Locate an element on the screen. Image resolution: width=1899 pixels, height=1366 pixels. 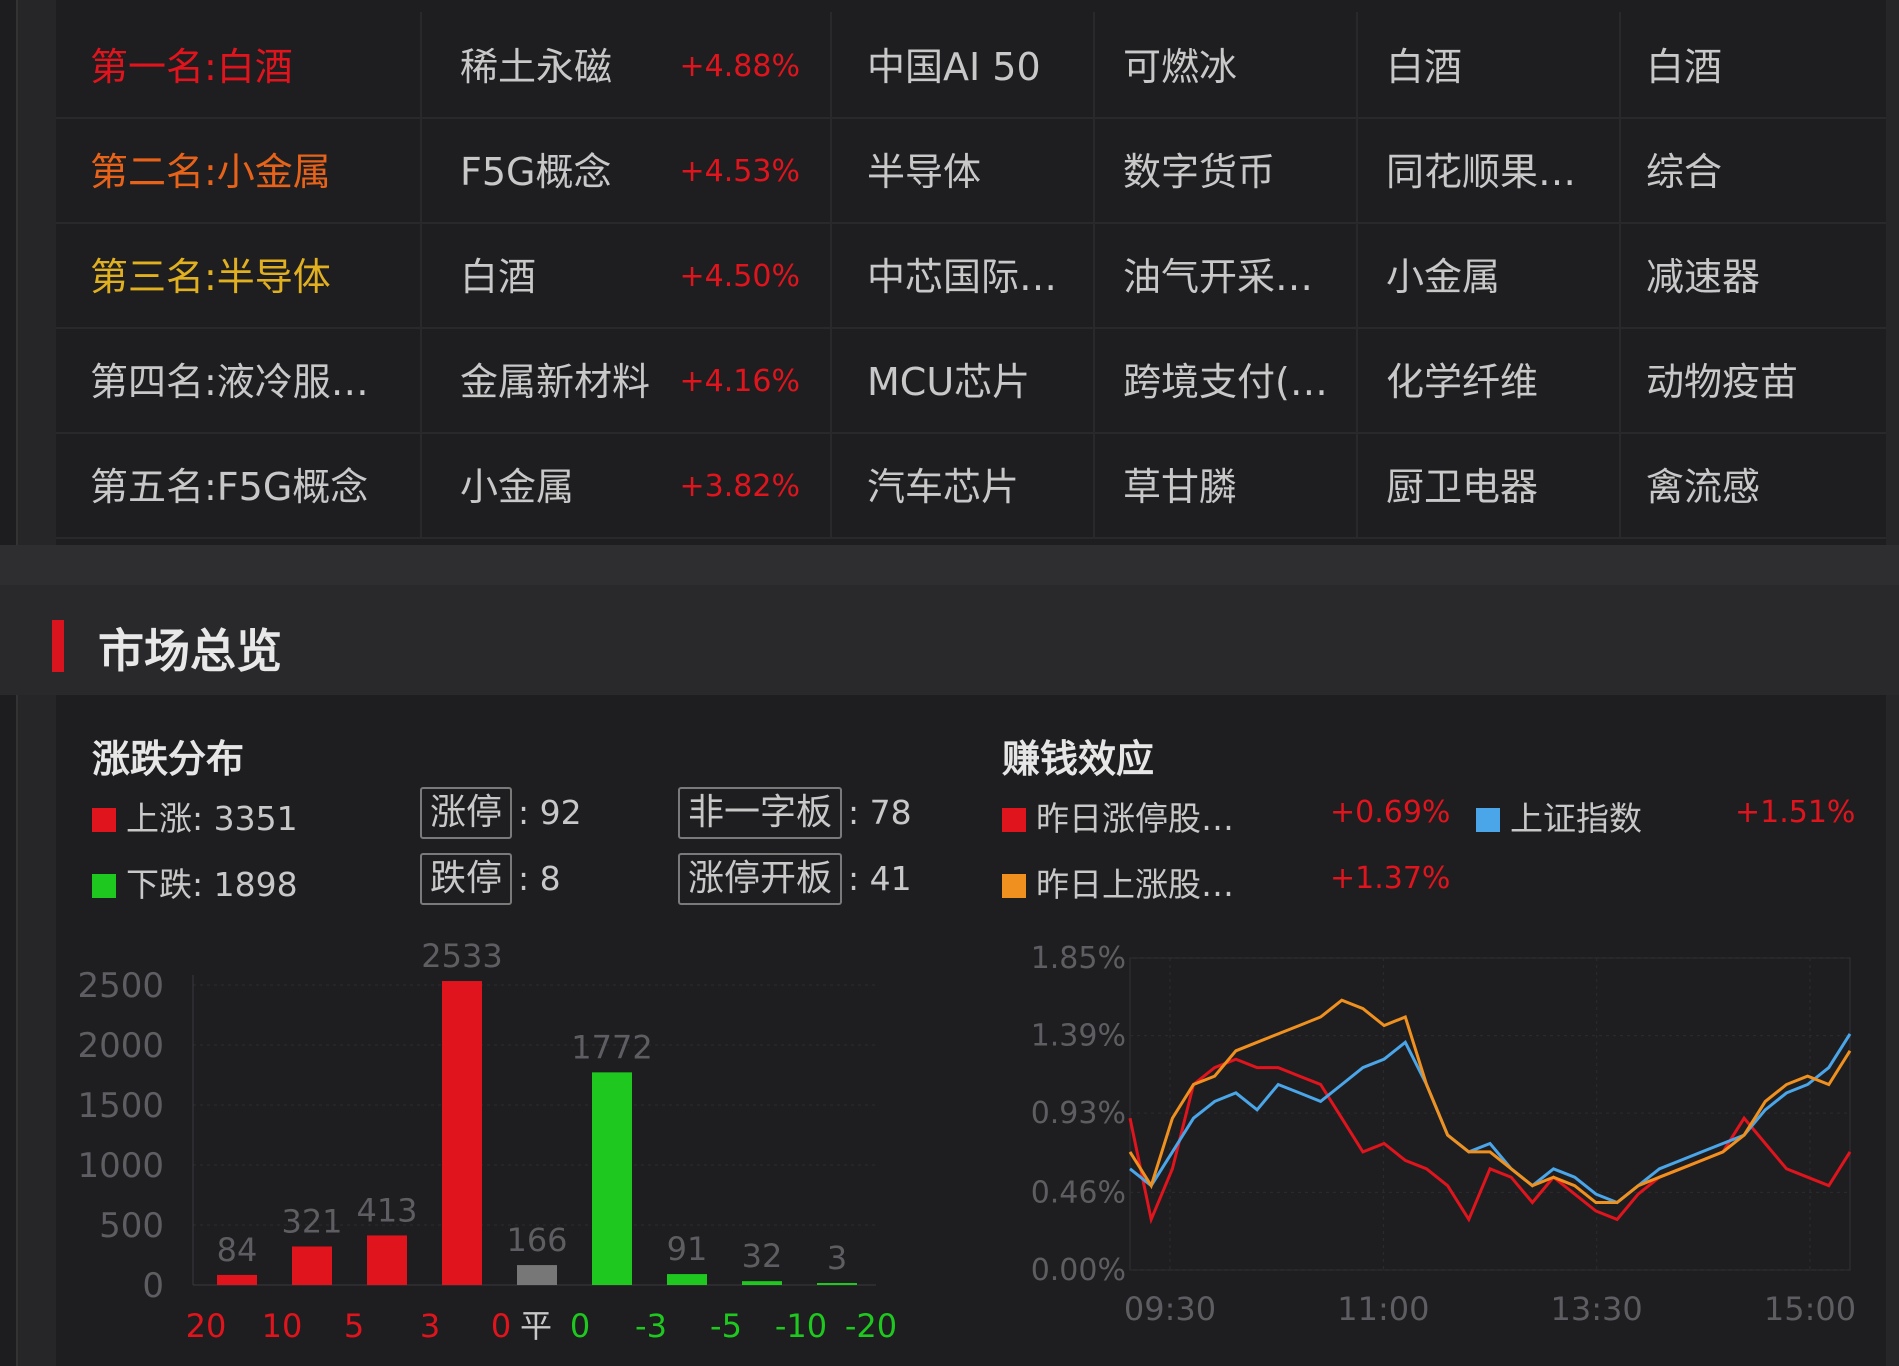
legend-sh-index: 上证指数 is located at coordinates (1559, 816).